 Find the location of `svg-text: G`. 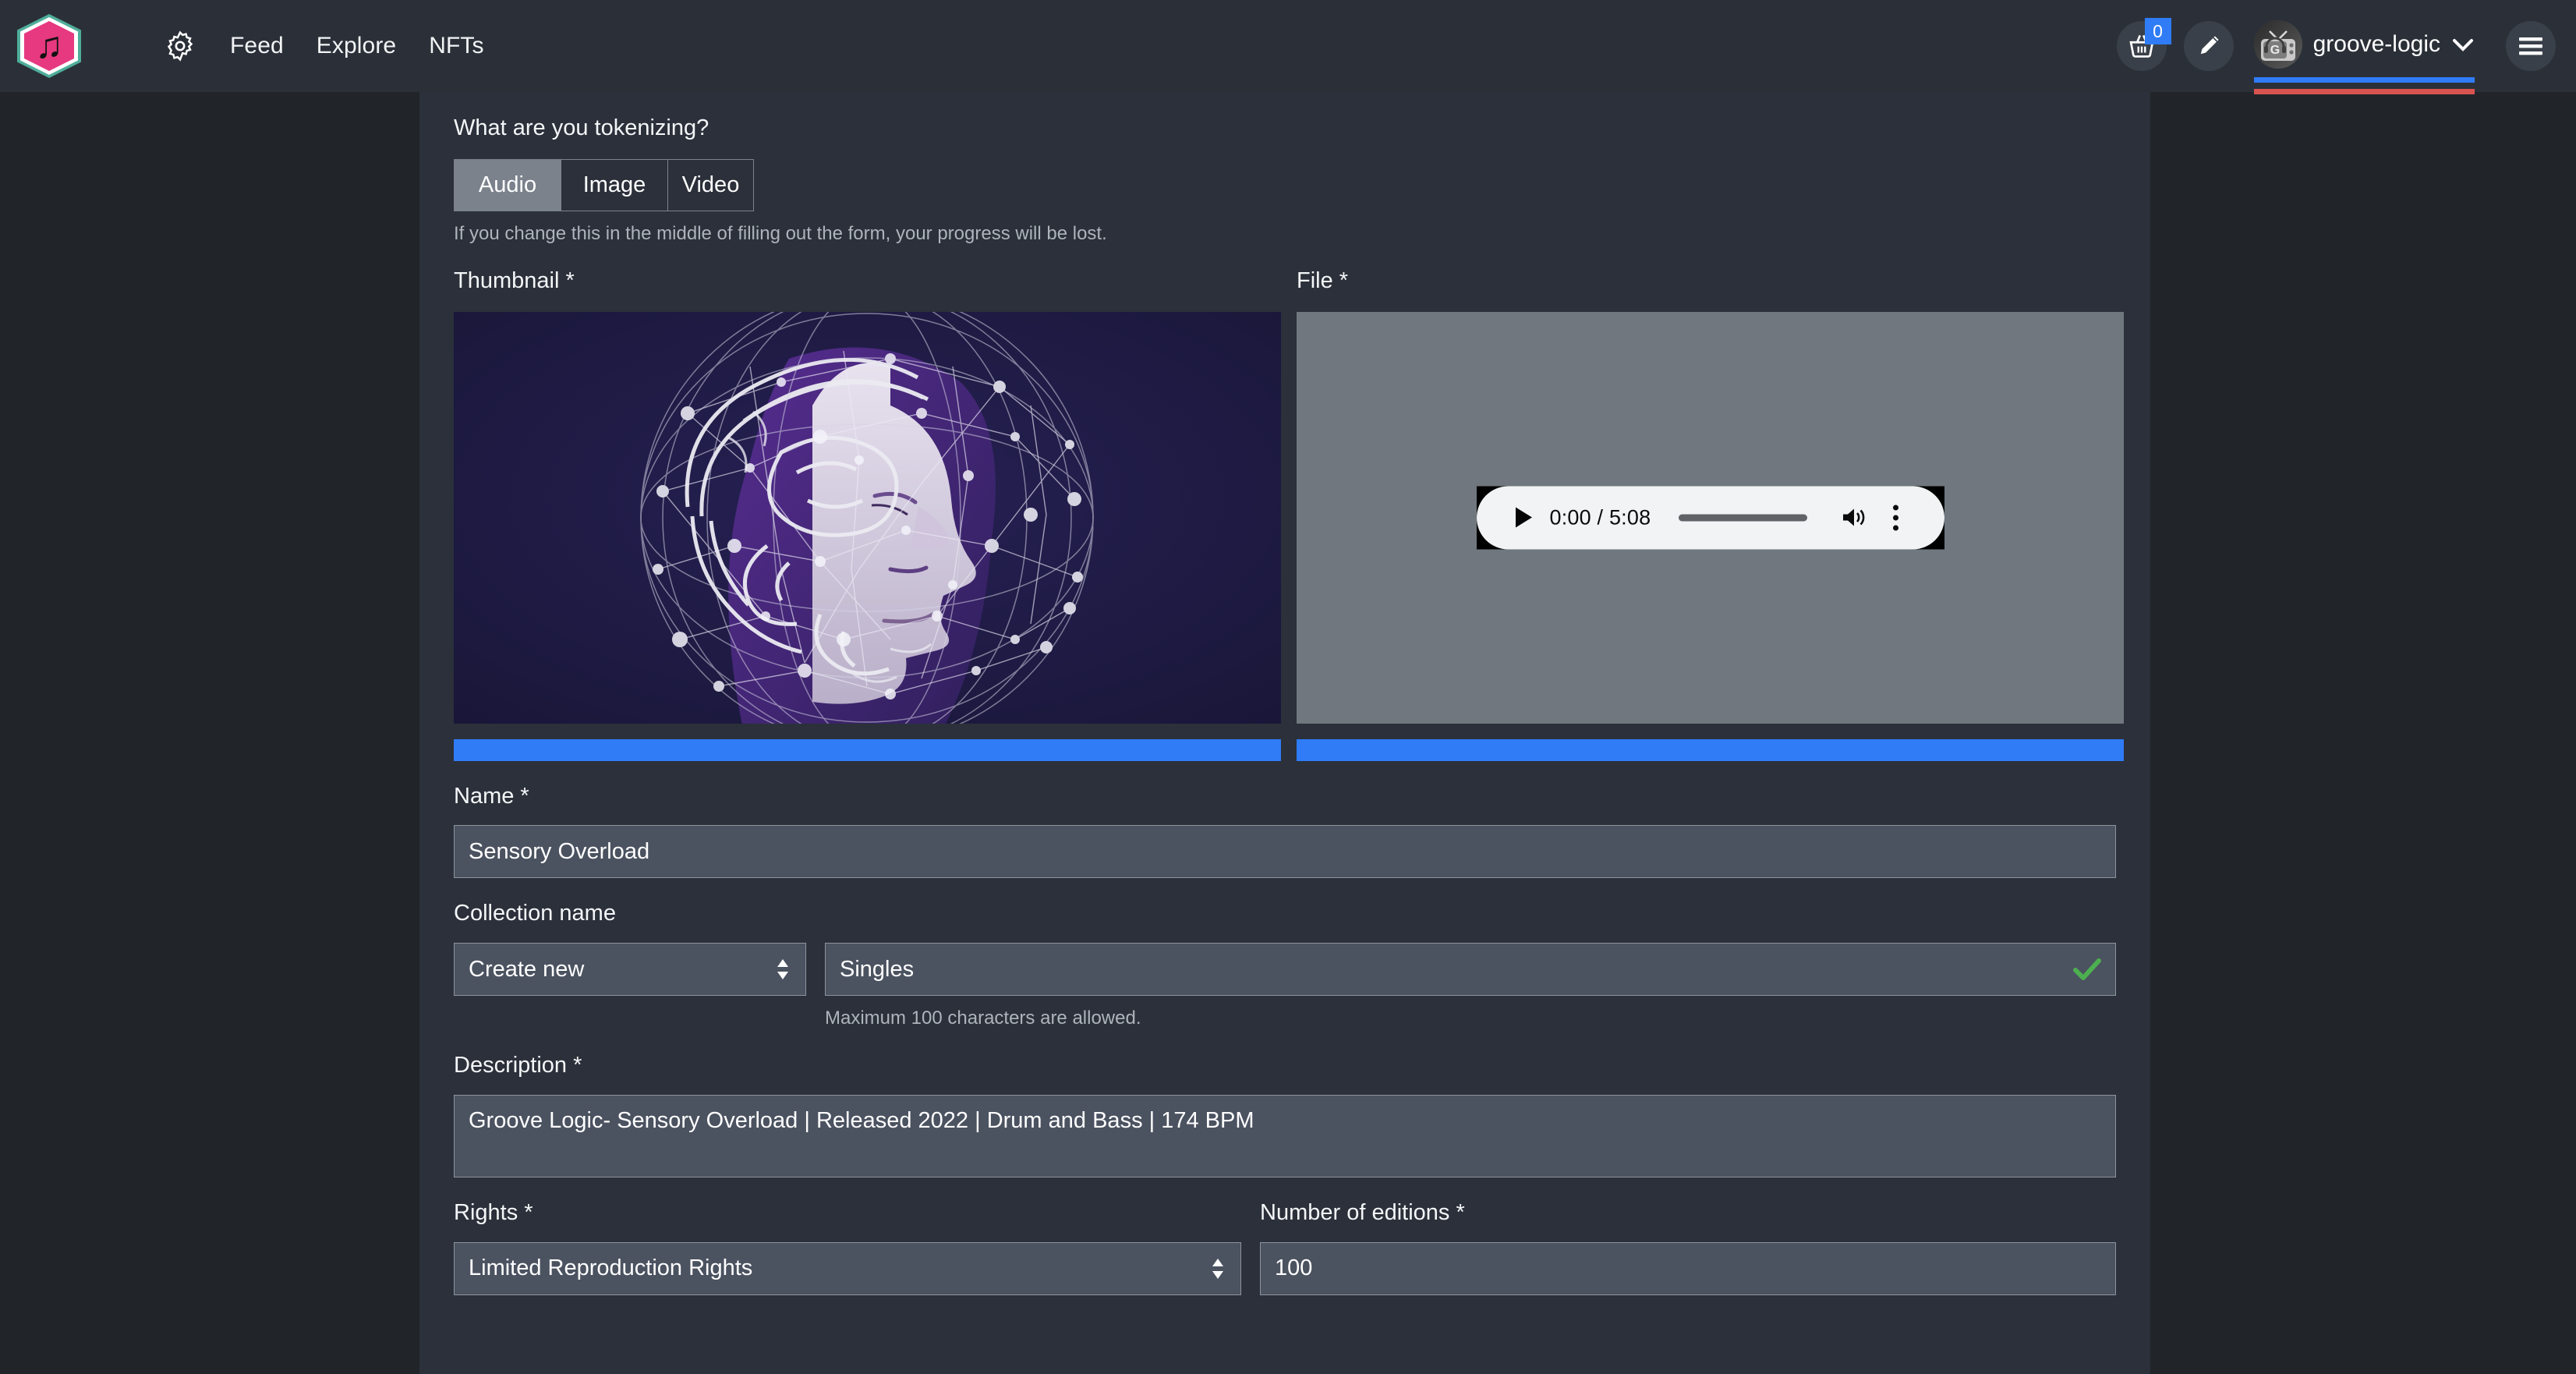

svg-text: G is located at coordinates (2274, 50).